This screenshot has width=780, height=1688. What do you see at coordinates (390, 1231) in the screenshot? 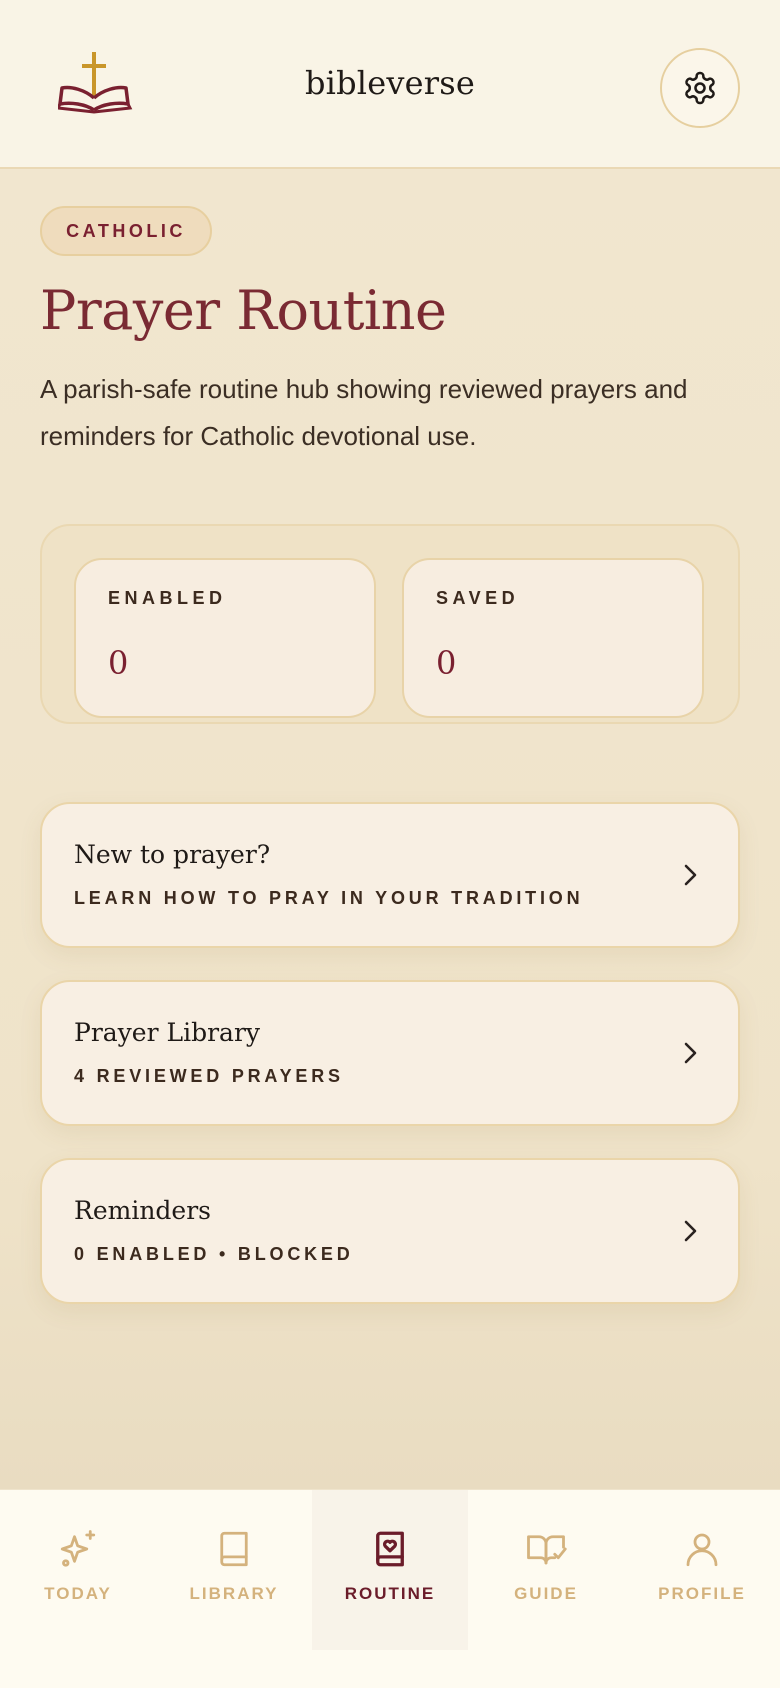
I see `reminders-card: Reminders 0 ENABLED • BLOCKED` at bounding box center [390, 1231].